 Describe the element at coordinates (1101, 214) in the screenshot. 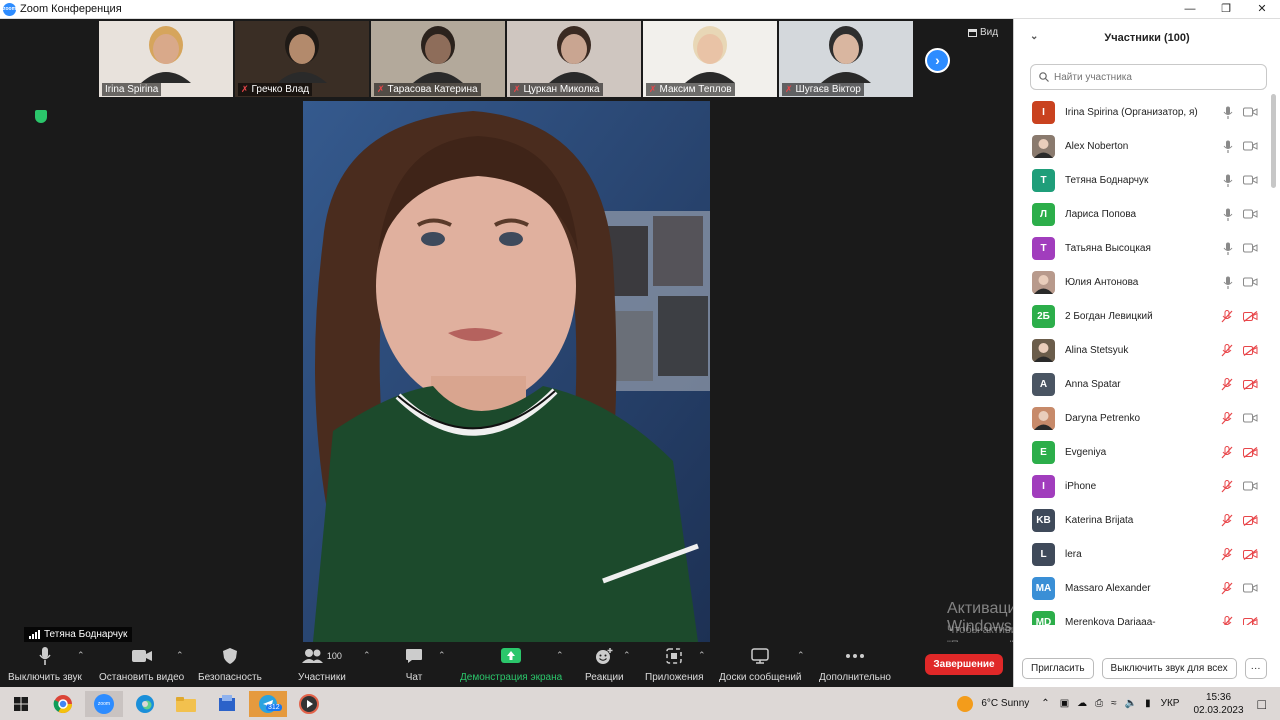

I see `participant-name: Лариса Попова` at that location.